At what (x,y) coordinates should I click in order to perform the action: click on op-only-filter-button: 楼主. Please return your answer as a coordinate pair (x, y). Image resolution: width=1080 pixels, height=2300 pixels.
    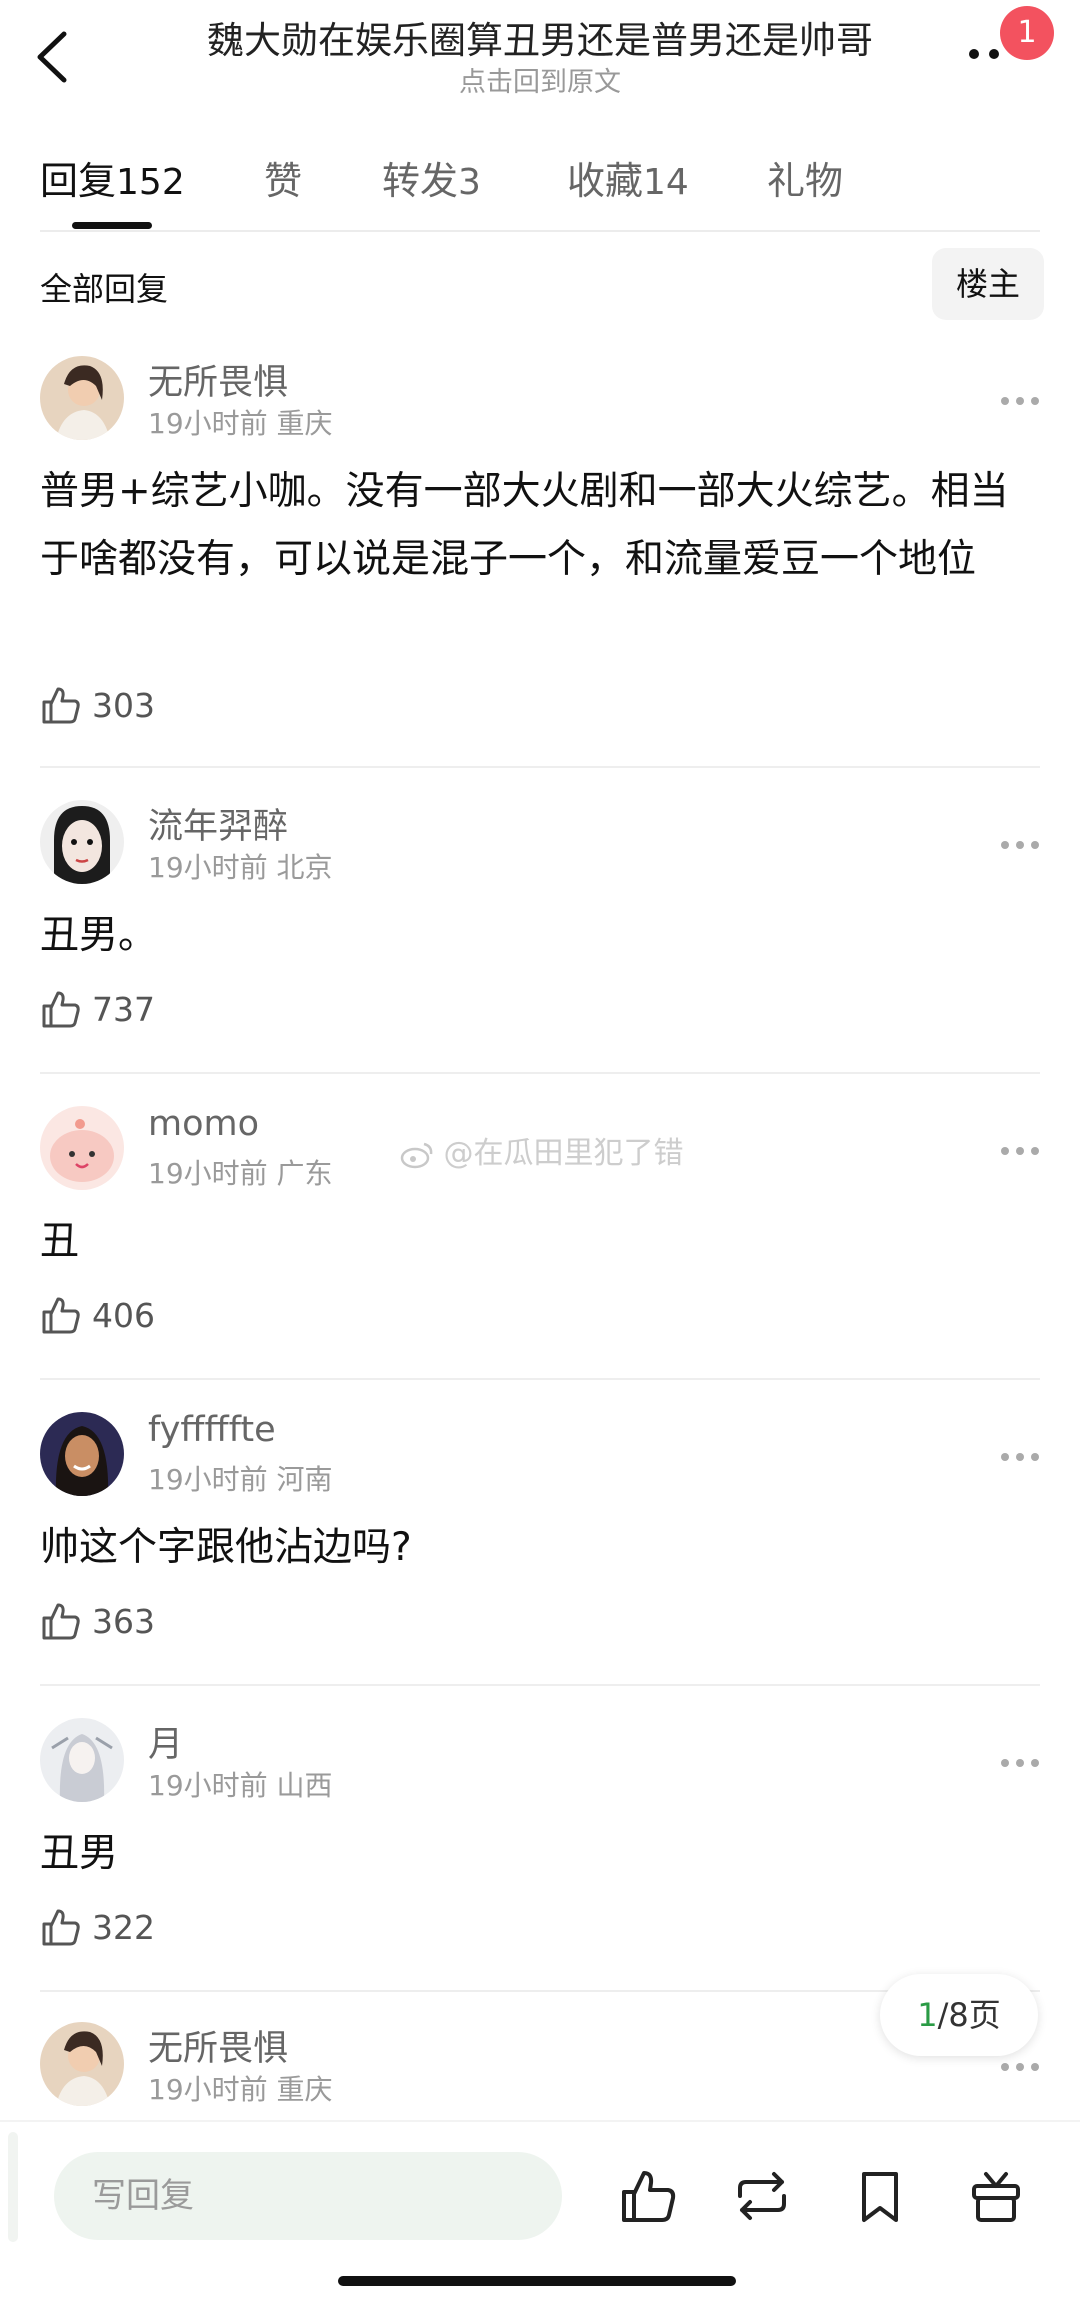
    Looking at the image, I should click on (988, 284).